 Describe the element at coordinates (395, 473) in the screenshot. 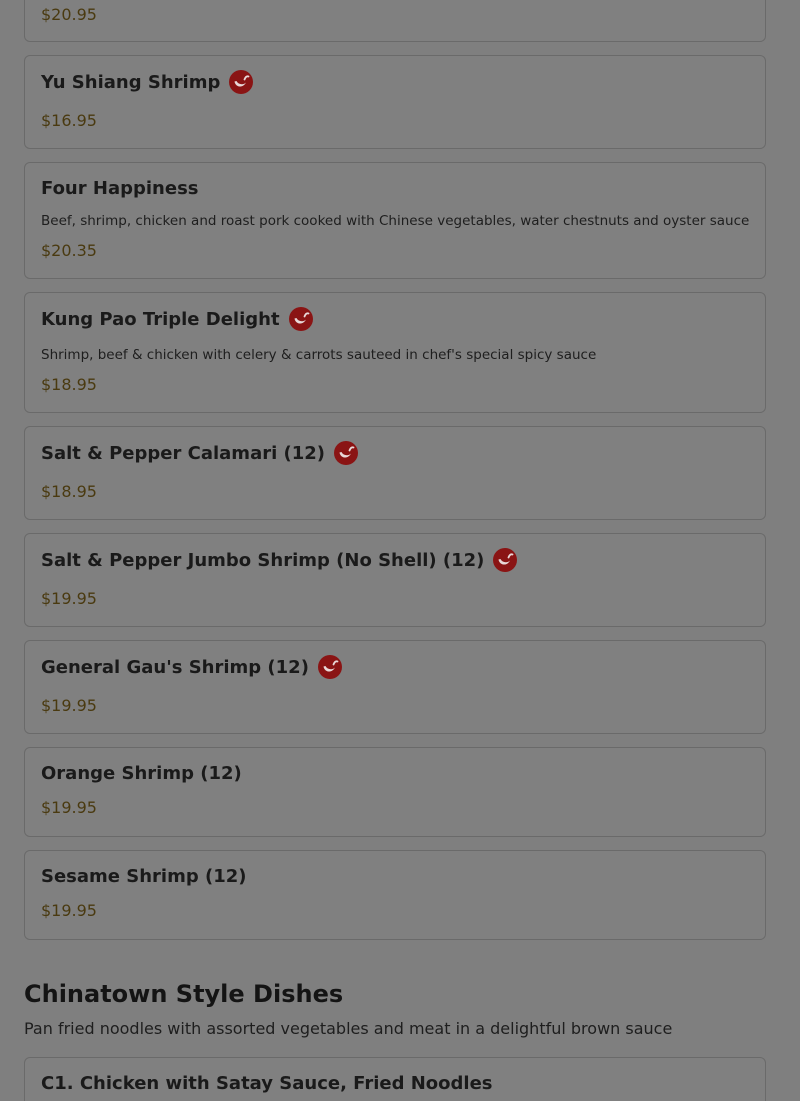

I see `menu-item-card: Salt & Pepper Calamari (12) $18.95` at that location.